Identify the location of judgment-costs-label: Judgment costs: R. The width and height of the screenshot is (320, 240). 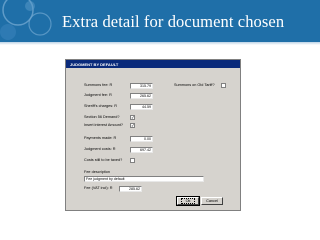
(100, 149).